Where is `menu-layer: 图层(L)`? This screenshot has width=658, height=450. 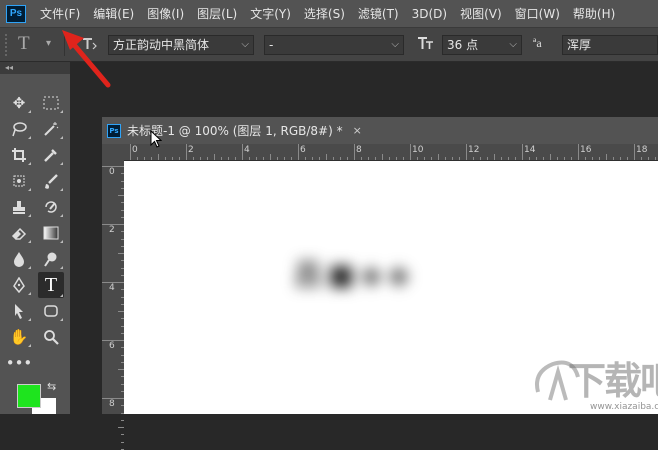
menu-layer: 图层(L) is located at coordinates (217, 13).